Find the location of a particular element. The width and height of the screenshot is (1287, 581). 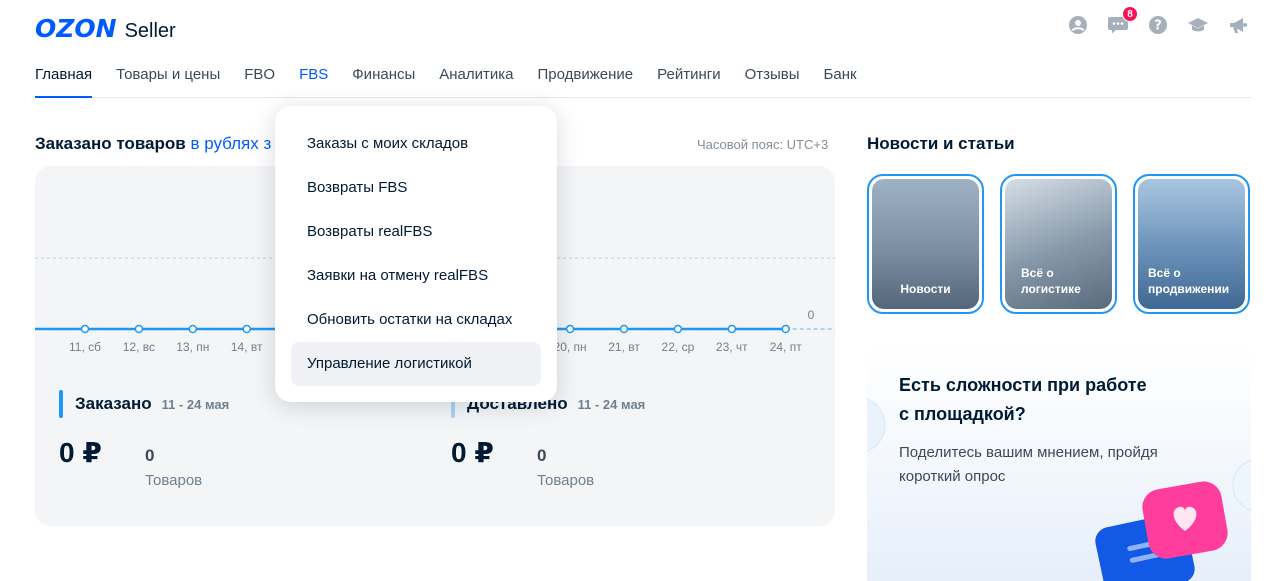

menu-item-realfbs-returns: Возвраты realFBS is located at coordinates (416, 232).